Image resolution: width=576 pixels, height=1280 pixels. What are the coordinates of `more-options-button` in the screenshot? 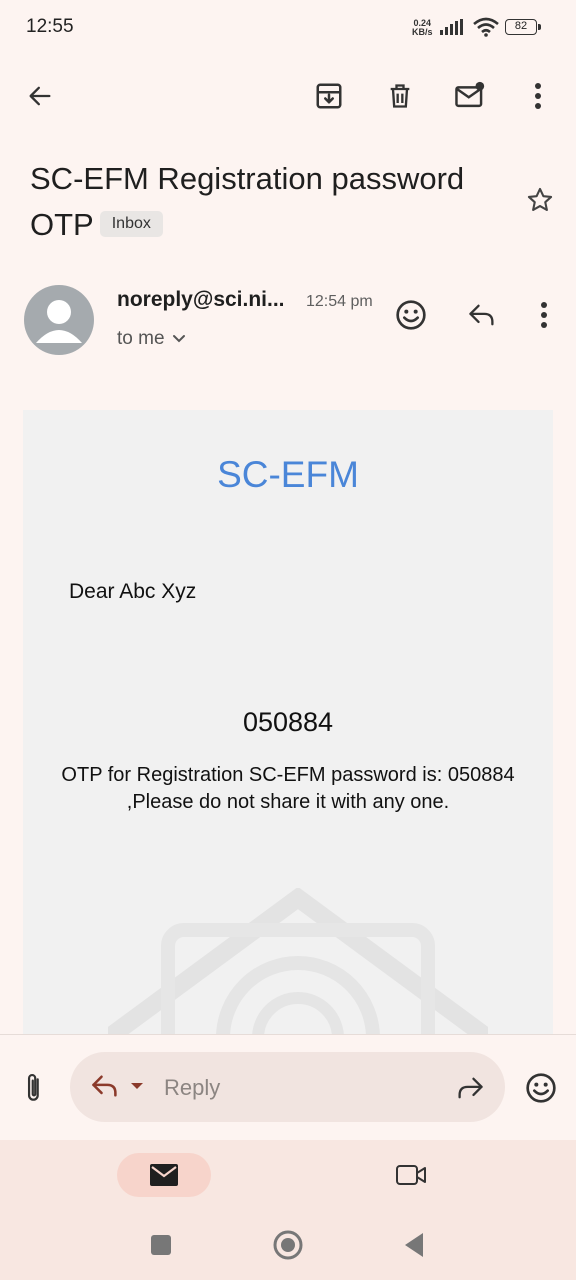 It's located at (538, 96).